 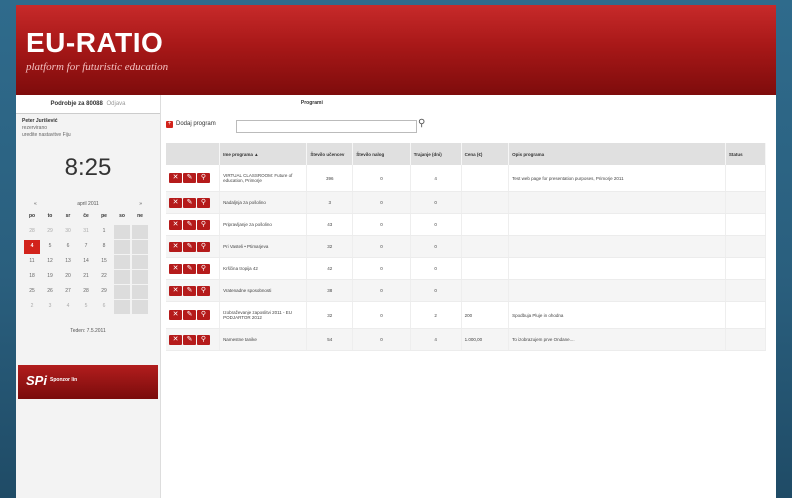 I want to click on calendar-day: 26, so click(x=50, y=292).